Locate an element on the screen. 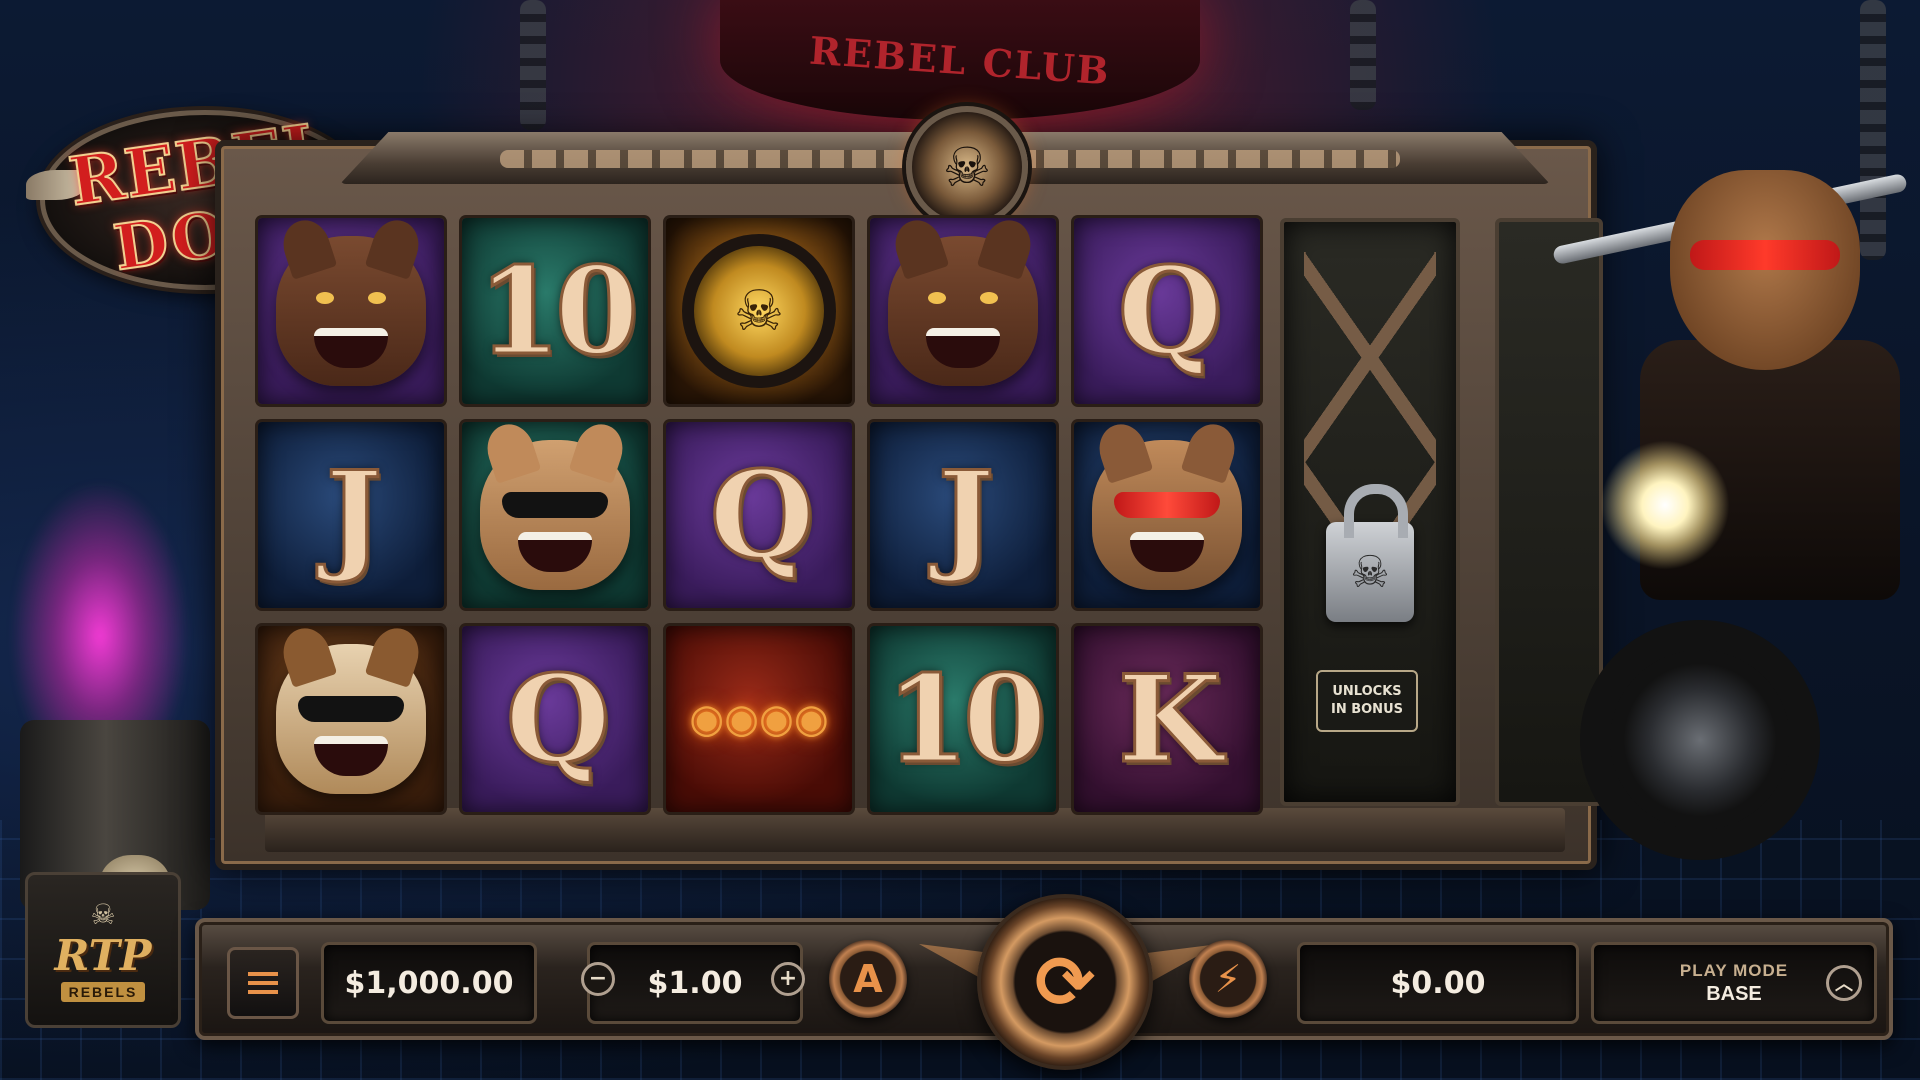  collar-icon: ☠ is located at coordinates (759, 311).